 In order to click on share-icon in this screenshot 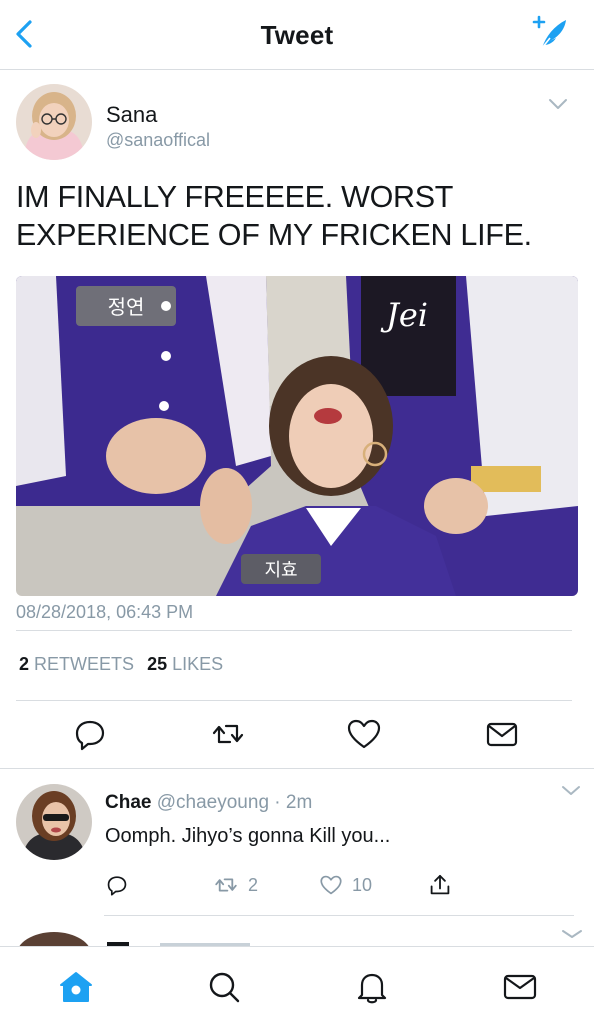, I will do `click(440, 884)`.